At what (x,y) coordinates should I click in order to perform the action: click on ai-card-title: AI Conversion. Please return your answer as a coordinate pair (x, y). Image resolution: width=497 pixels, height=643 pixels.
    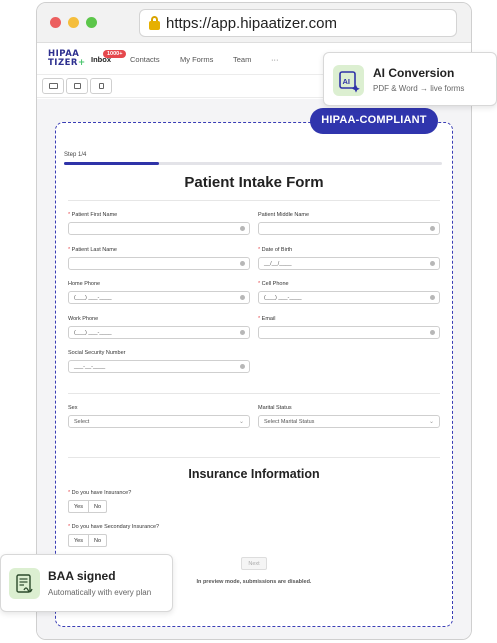
    Looking at the image, I should click on (414, 73).